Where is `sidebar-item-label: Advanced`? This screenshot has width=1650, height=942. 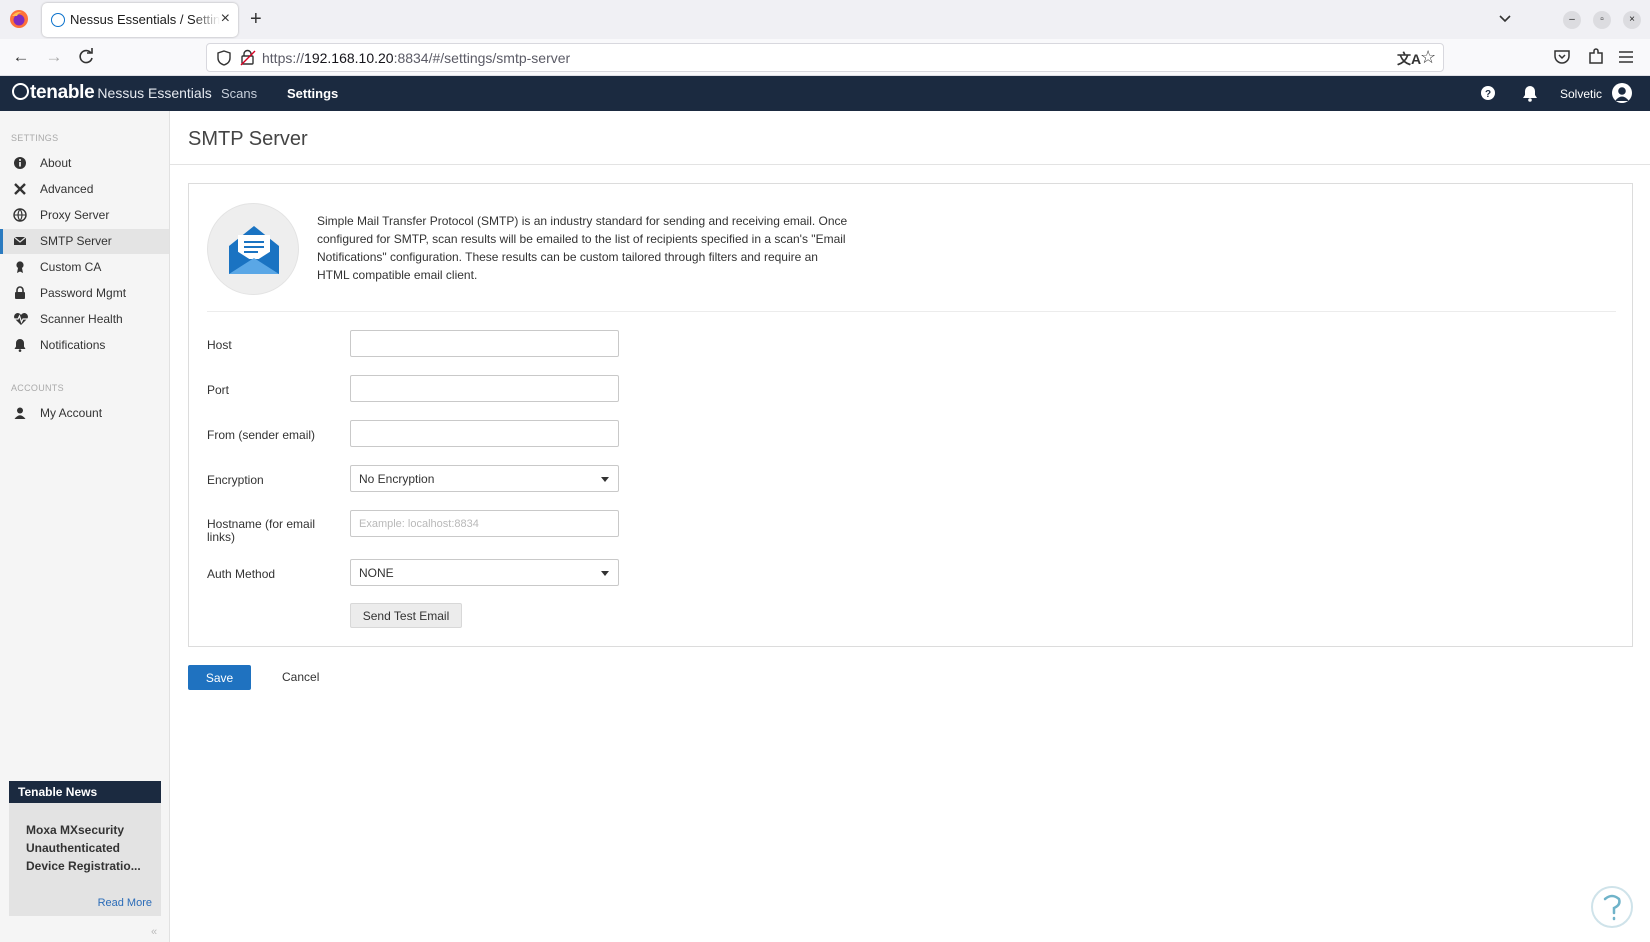
sidebar-item-label: Advanced is located at coordinates (67, 189).